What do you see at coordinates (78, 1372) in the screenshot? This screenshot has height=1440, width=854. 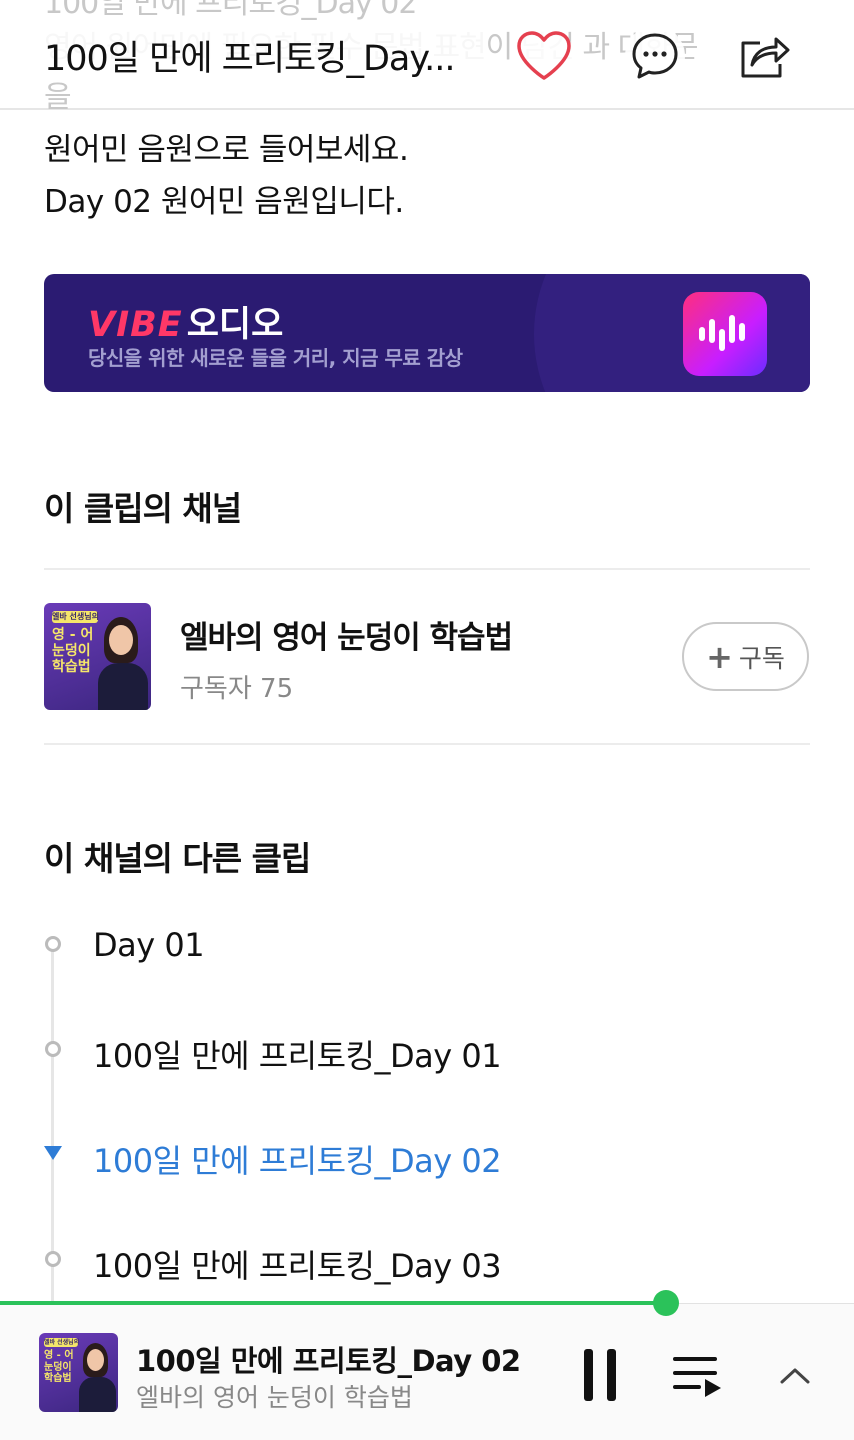 I see `player-thumbnail: 엘바 선생님의 영 - 어 눈덩이 학습법` at bounding box center [78, 1372].